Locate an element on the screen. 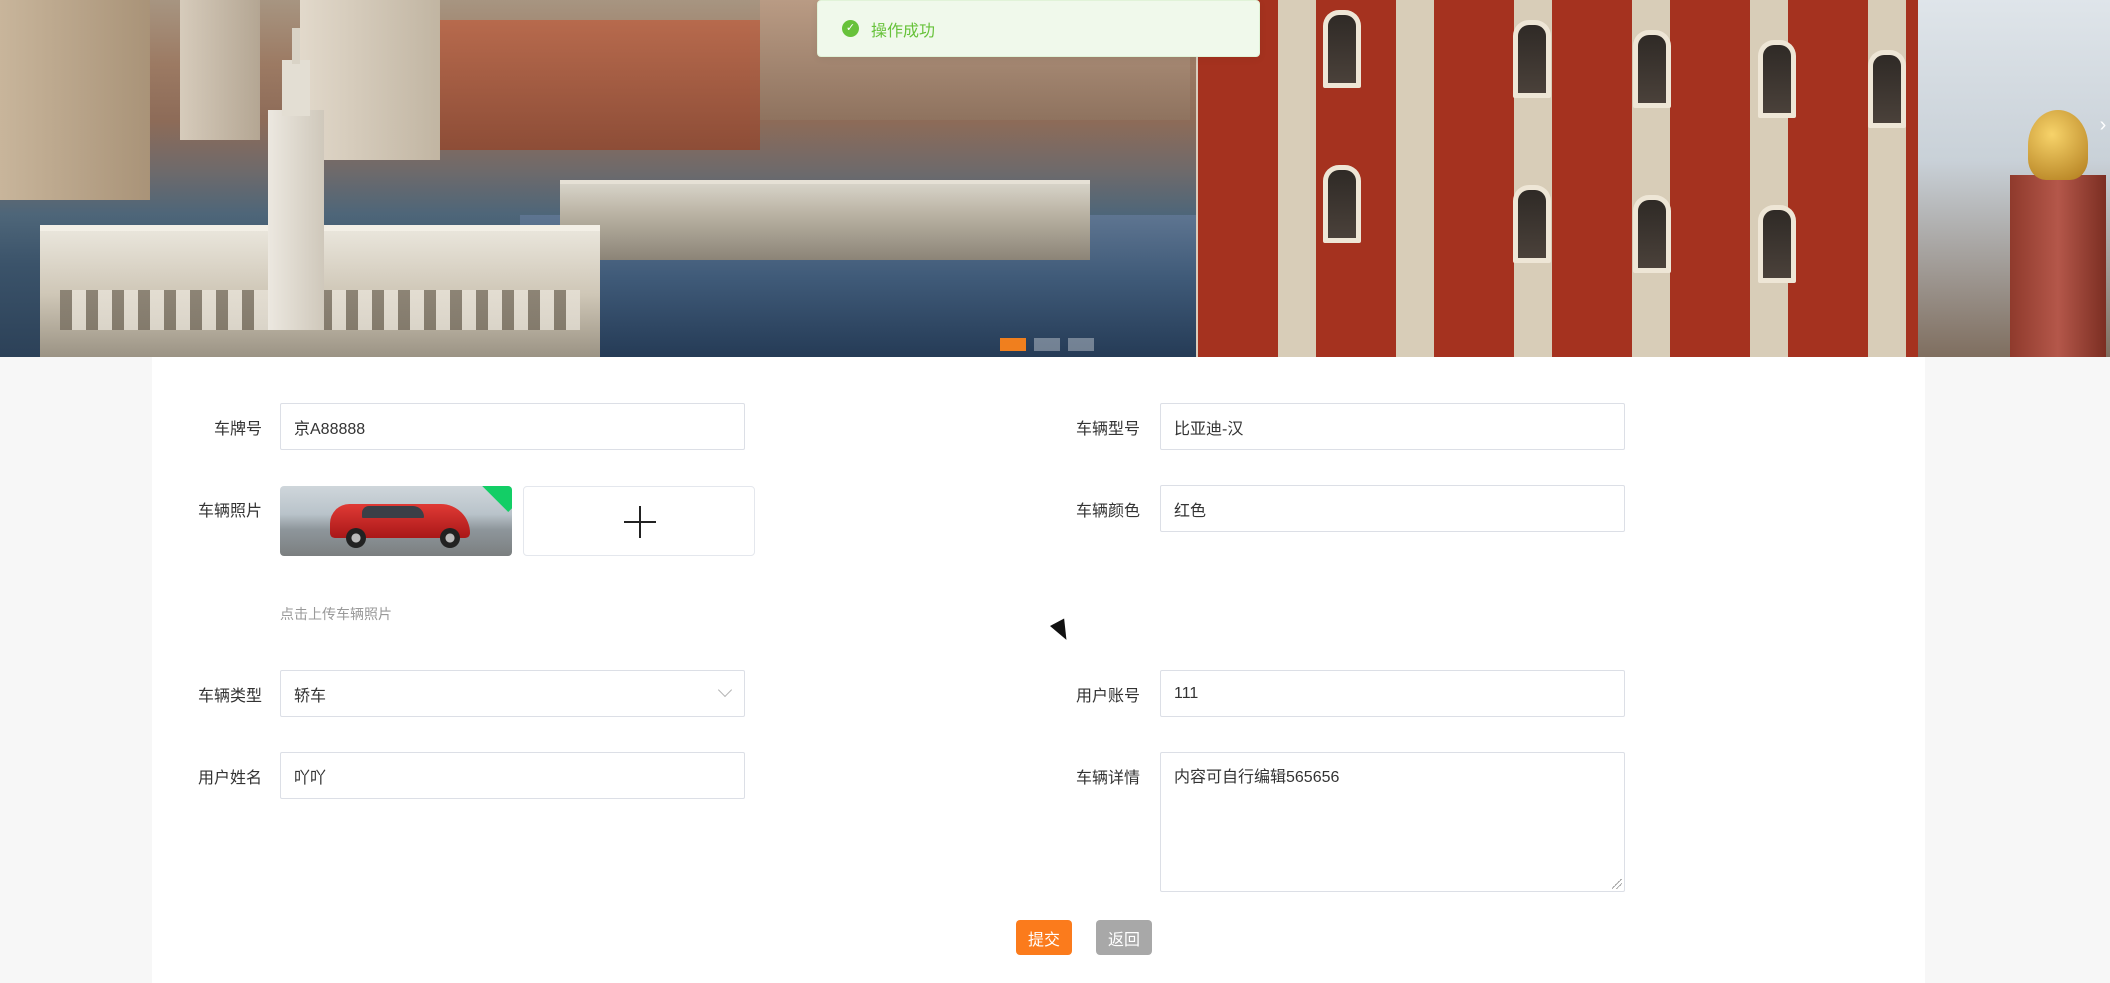 The height and width of the screenshot is (983, 2110). resize-handle-icon is located at coordinates (1617, 884).